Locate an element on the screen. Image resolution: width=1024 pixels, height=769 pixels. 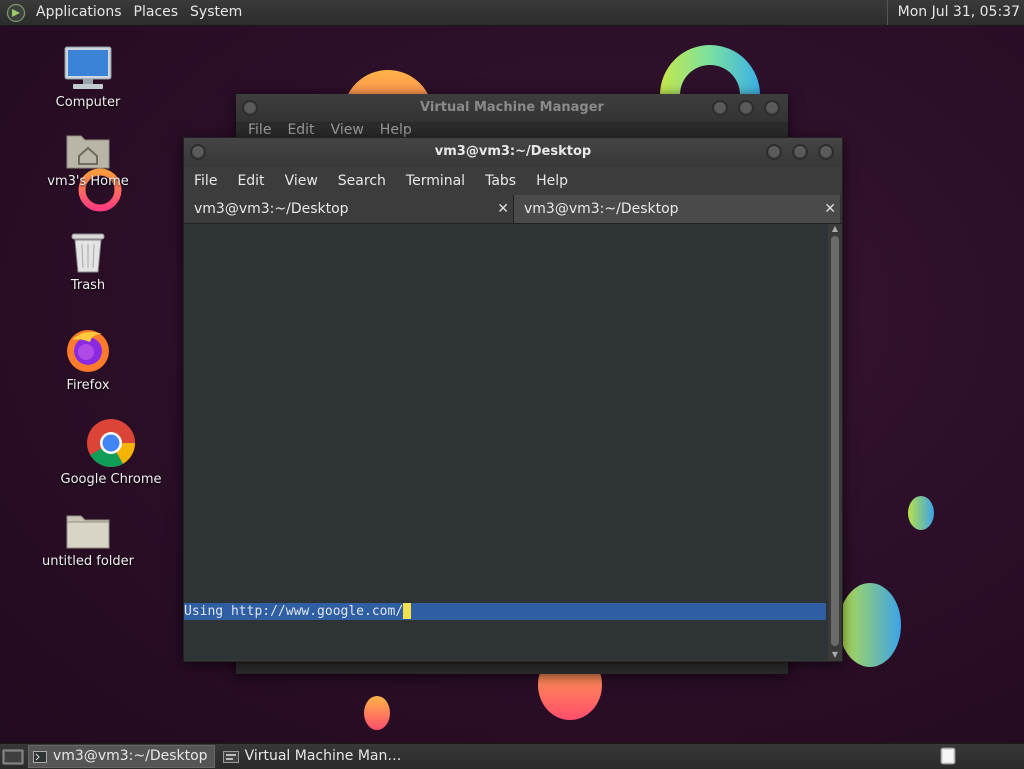
desktop-icon-chrome: Google Chrome is located at coordinates (111, 452).